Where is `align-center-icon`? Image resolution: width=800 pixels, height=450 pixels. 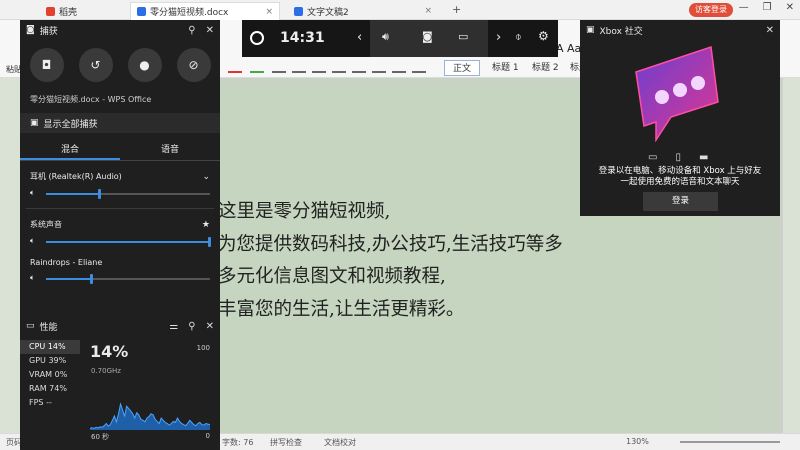
align-center-icon is located at coordinates (319, 67).